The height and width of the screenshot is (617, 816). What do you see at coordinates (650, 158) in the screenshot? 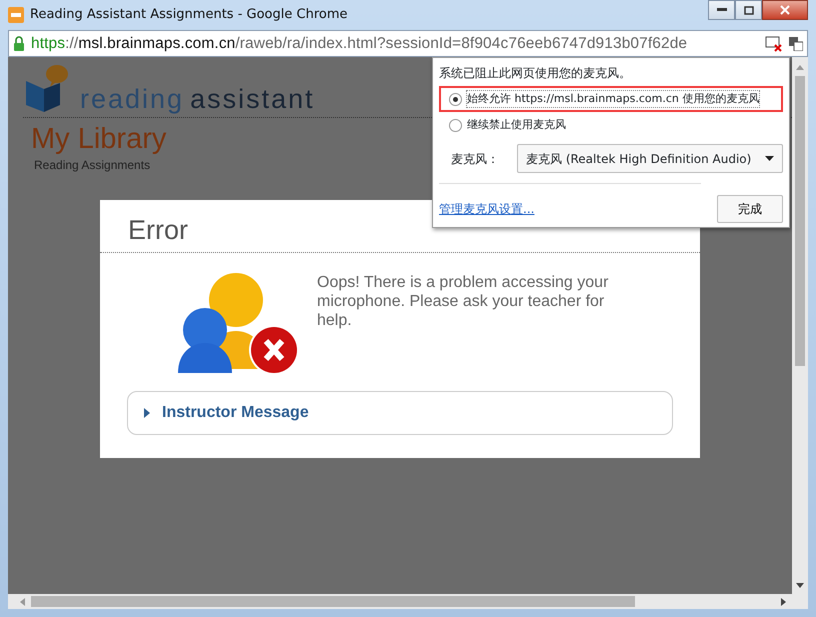
I see `microphone-dropdown: 麦克风 (Realtek High Definition Audio)` at bounding box center [650, 158].